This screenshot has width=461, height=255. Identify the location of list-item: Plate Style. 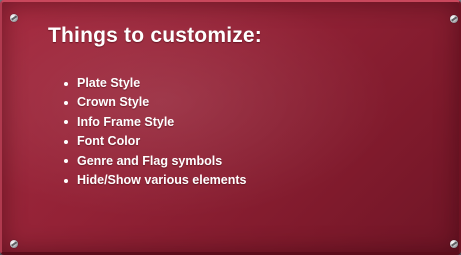
(155, 83).